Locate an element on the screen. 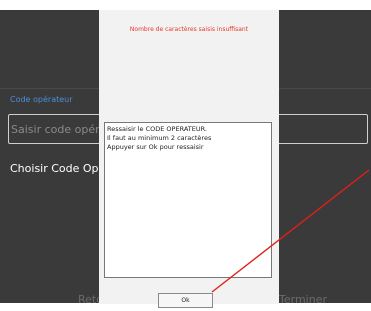  finish-button: Terminer is located at coordinates (303, 299).